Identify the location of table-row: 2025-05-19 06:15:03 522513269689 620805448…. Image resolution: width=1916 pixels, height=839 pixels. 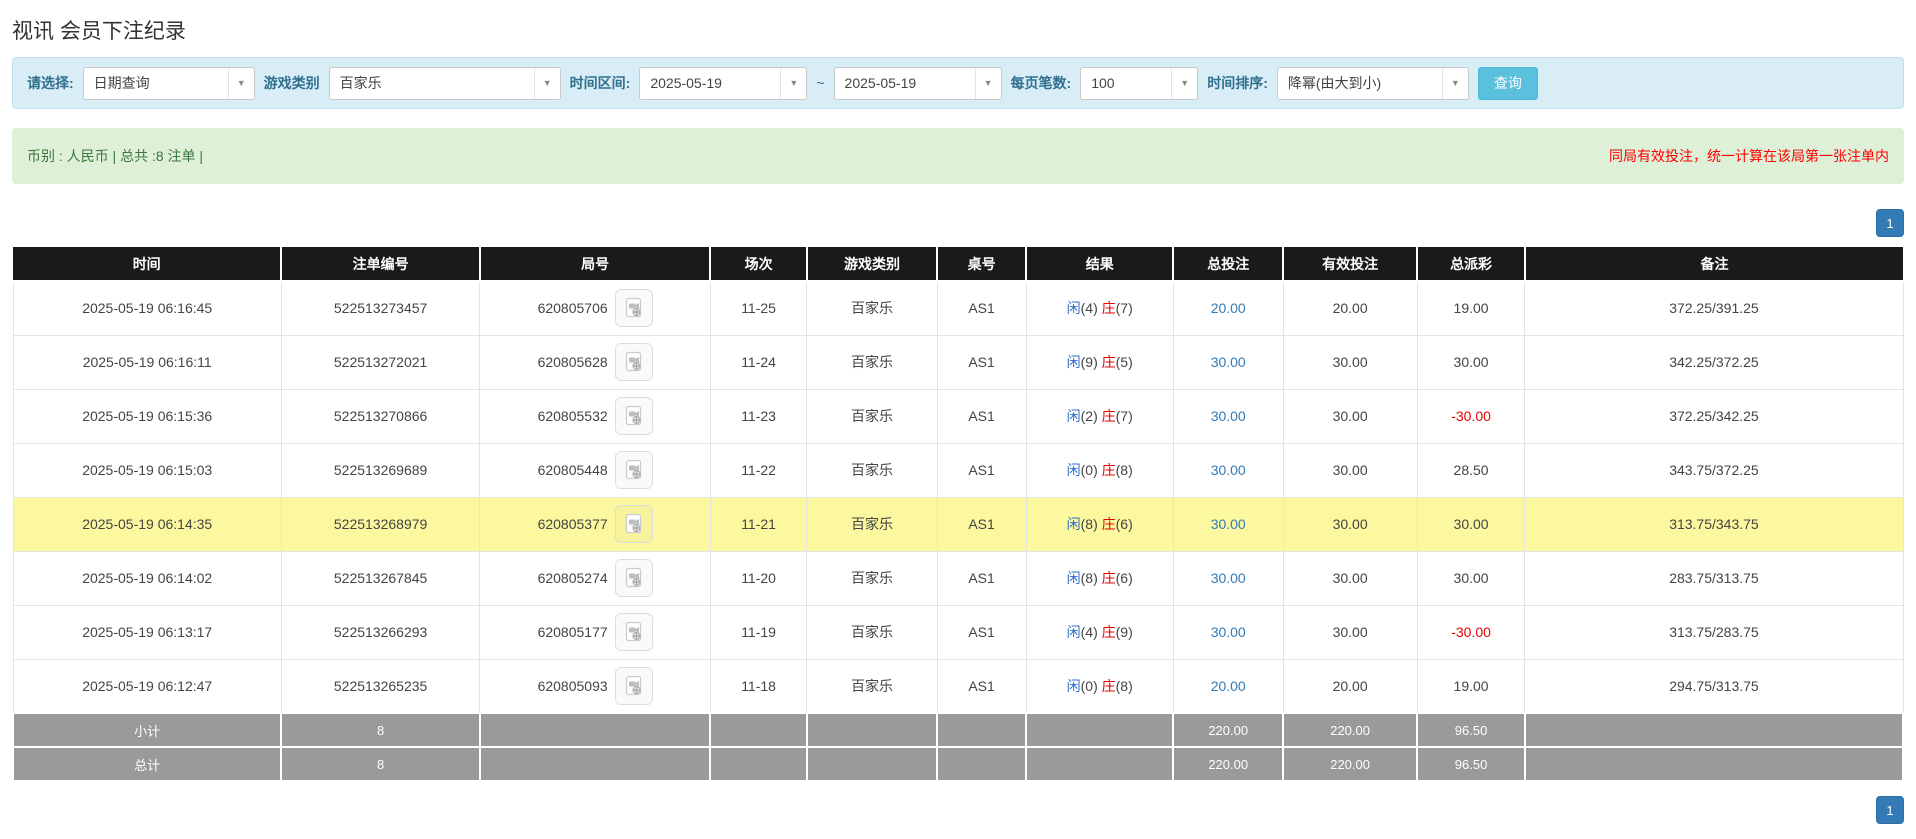
(958, 470).